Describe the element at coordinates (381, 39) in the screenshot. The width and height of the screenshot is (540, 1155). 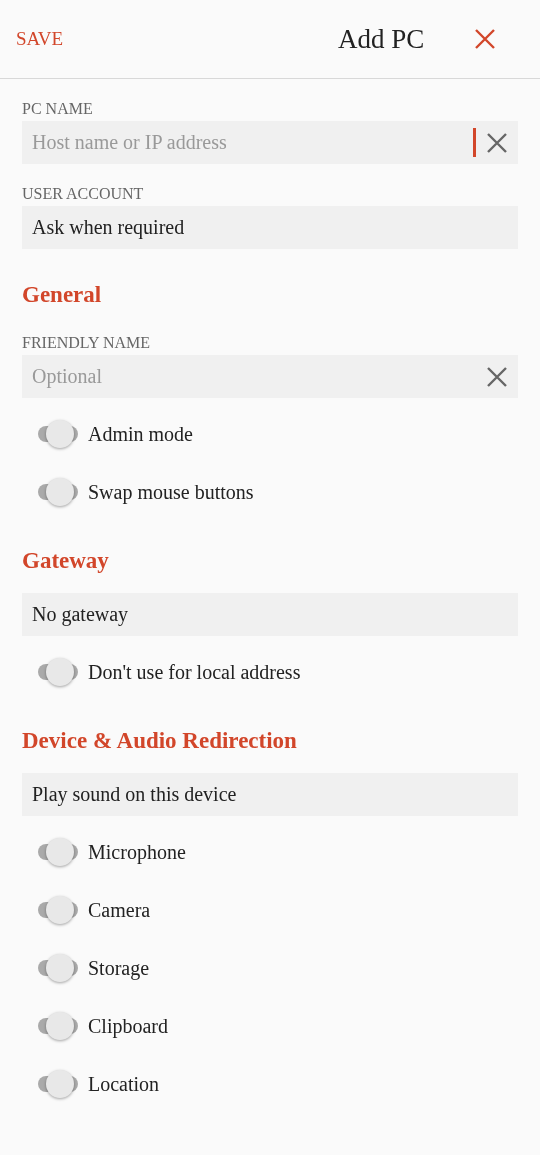
I see `dialog-title: Add PC` at that location.